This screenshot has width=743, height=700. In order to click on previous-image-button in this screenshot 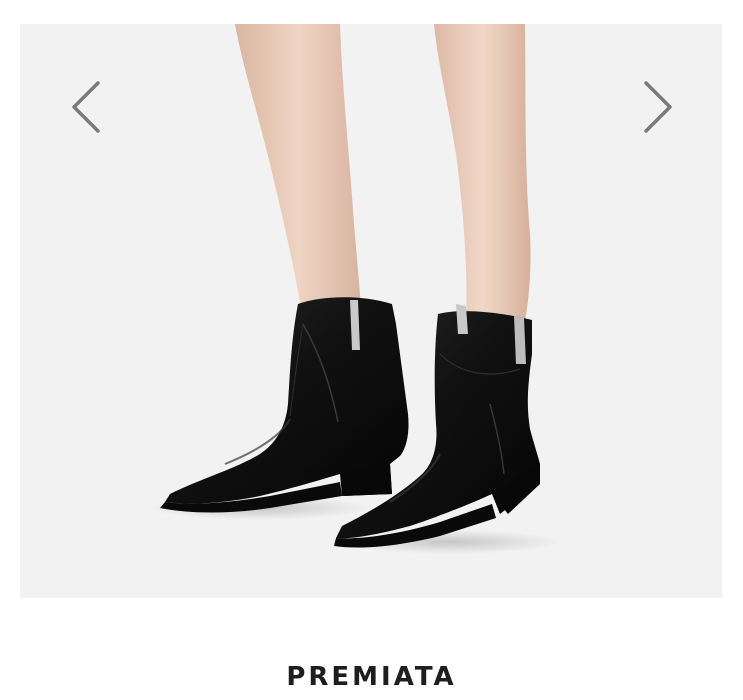, I will do `click(86, 107)`.